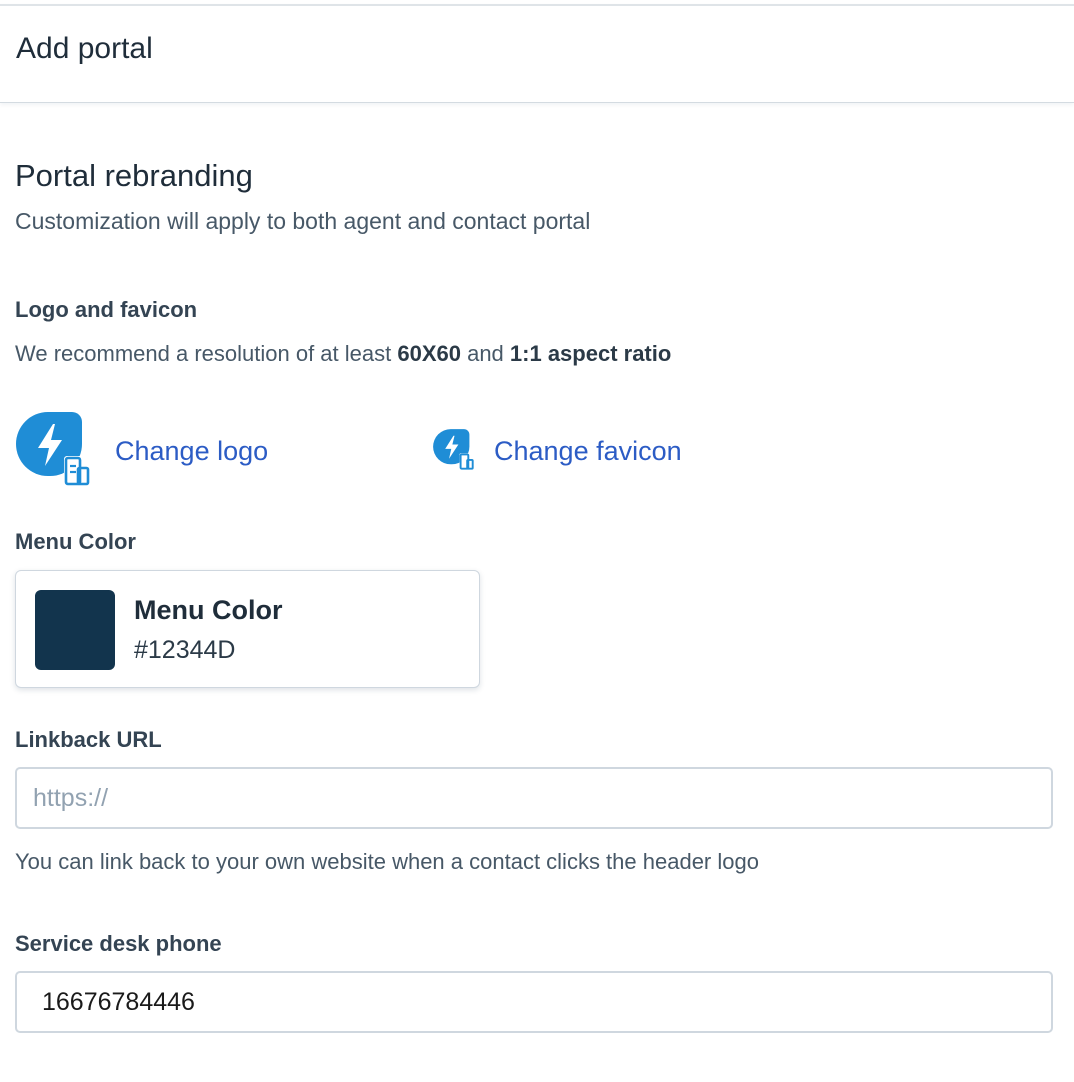 This screenshot has height=1082, width=1074. I want to click on change-logo-link: Change logo, so click(191, 451).